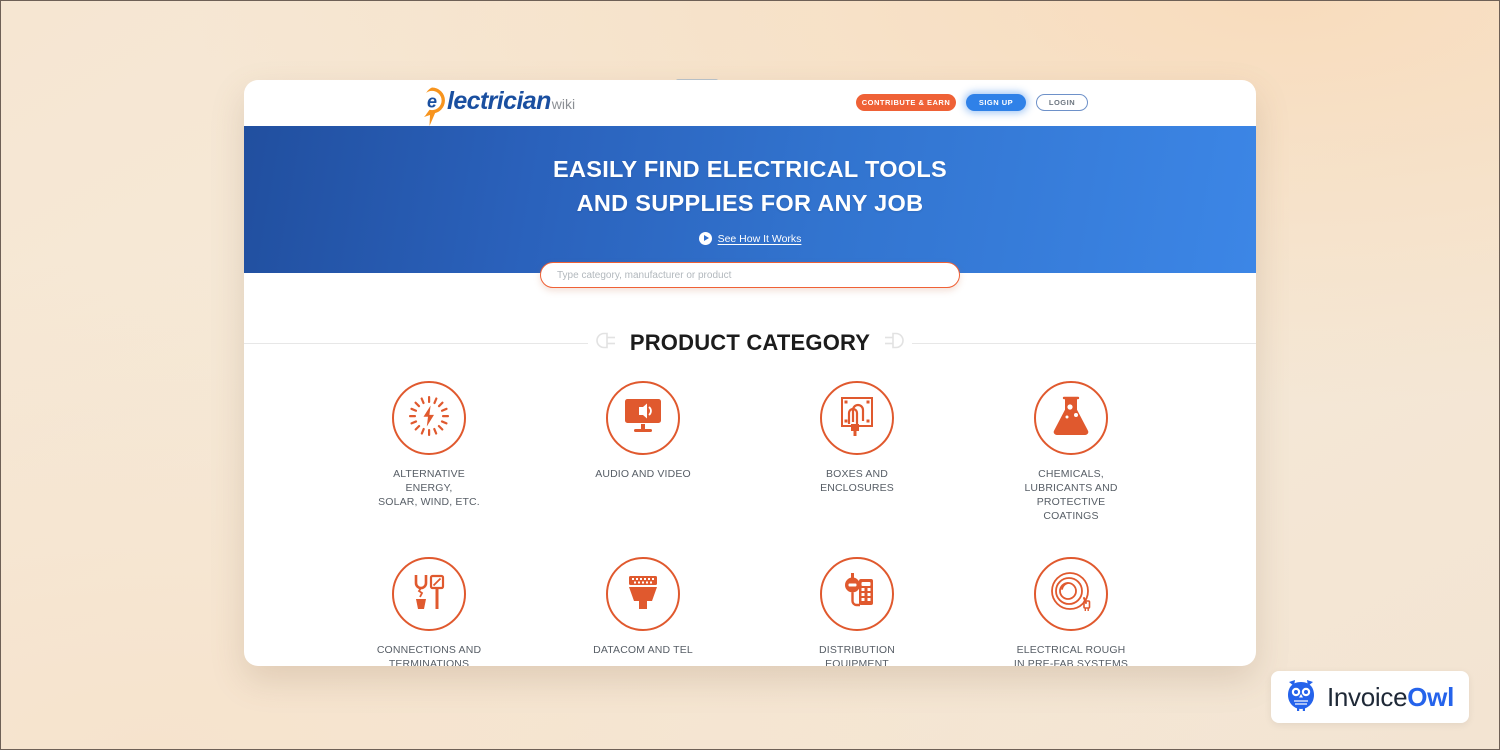  Describe the element at coordinates (857, 481) in the screenshot. I see `category-label: BOXES AND ENCLOSURES` at that location.